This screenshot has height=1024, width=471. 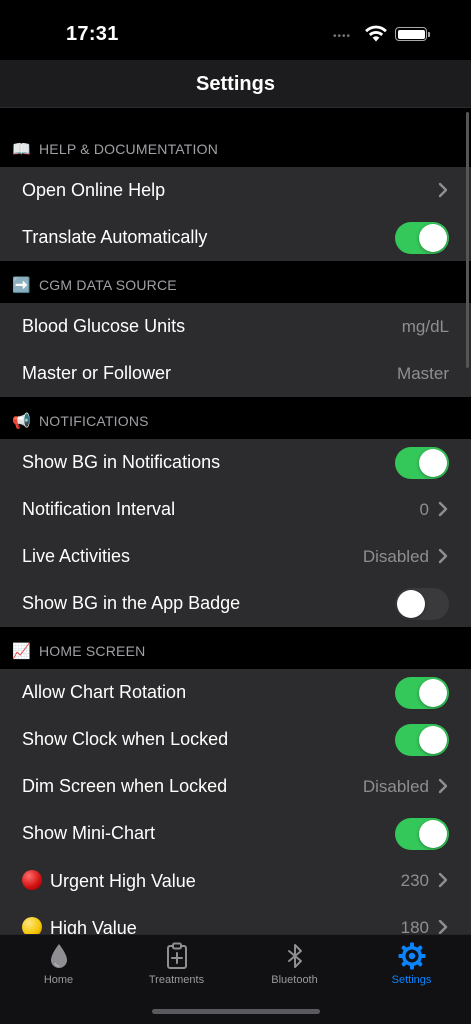 I want to click on row-value: 0, so click(x=424, y=509).